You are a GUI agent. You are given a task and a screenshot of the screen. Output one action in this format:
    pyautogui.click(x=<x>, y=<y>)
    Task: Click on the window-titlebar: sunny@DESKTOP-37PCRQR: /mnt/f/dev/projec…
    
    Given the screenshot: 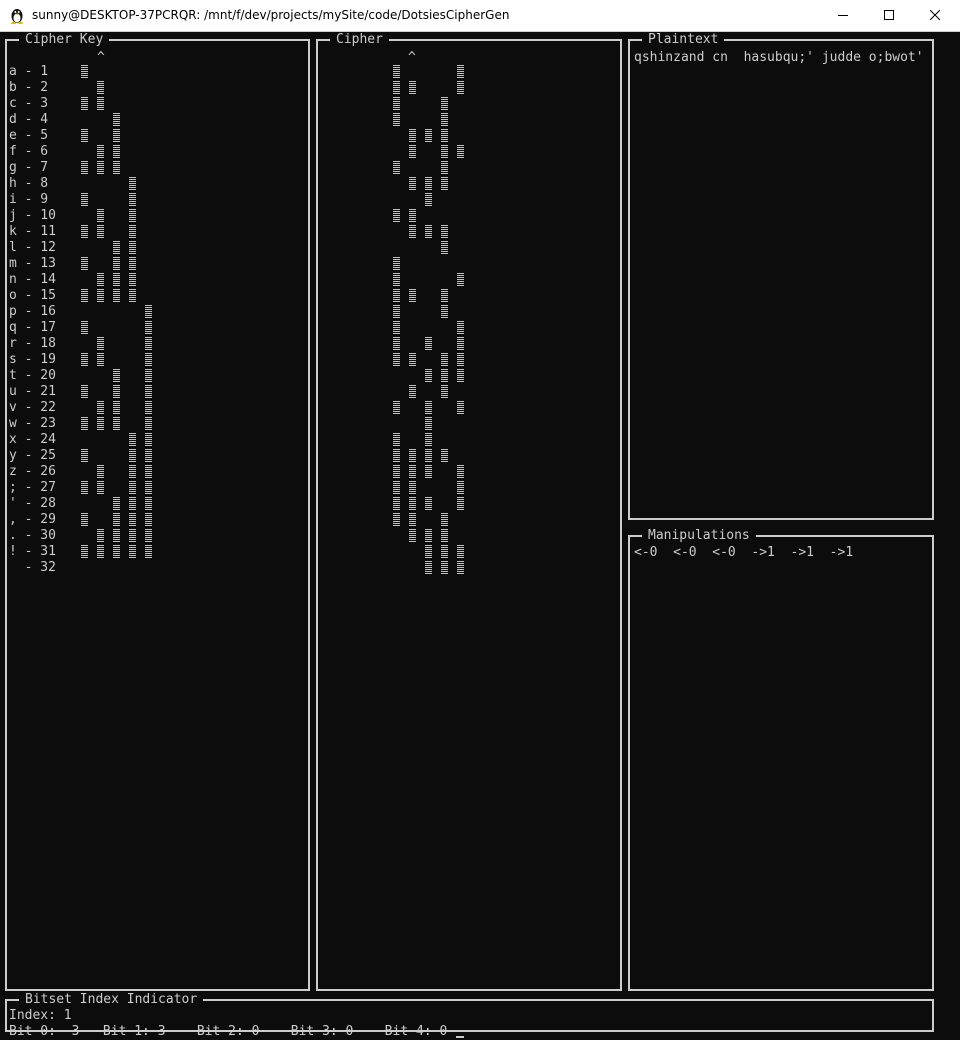 What is the action you would take?
    pyautogui.click(x=480, y=16)
    